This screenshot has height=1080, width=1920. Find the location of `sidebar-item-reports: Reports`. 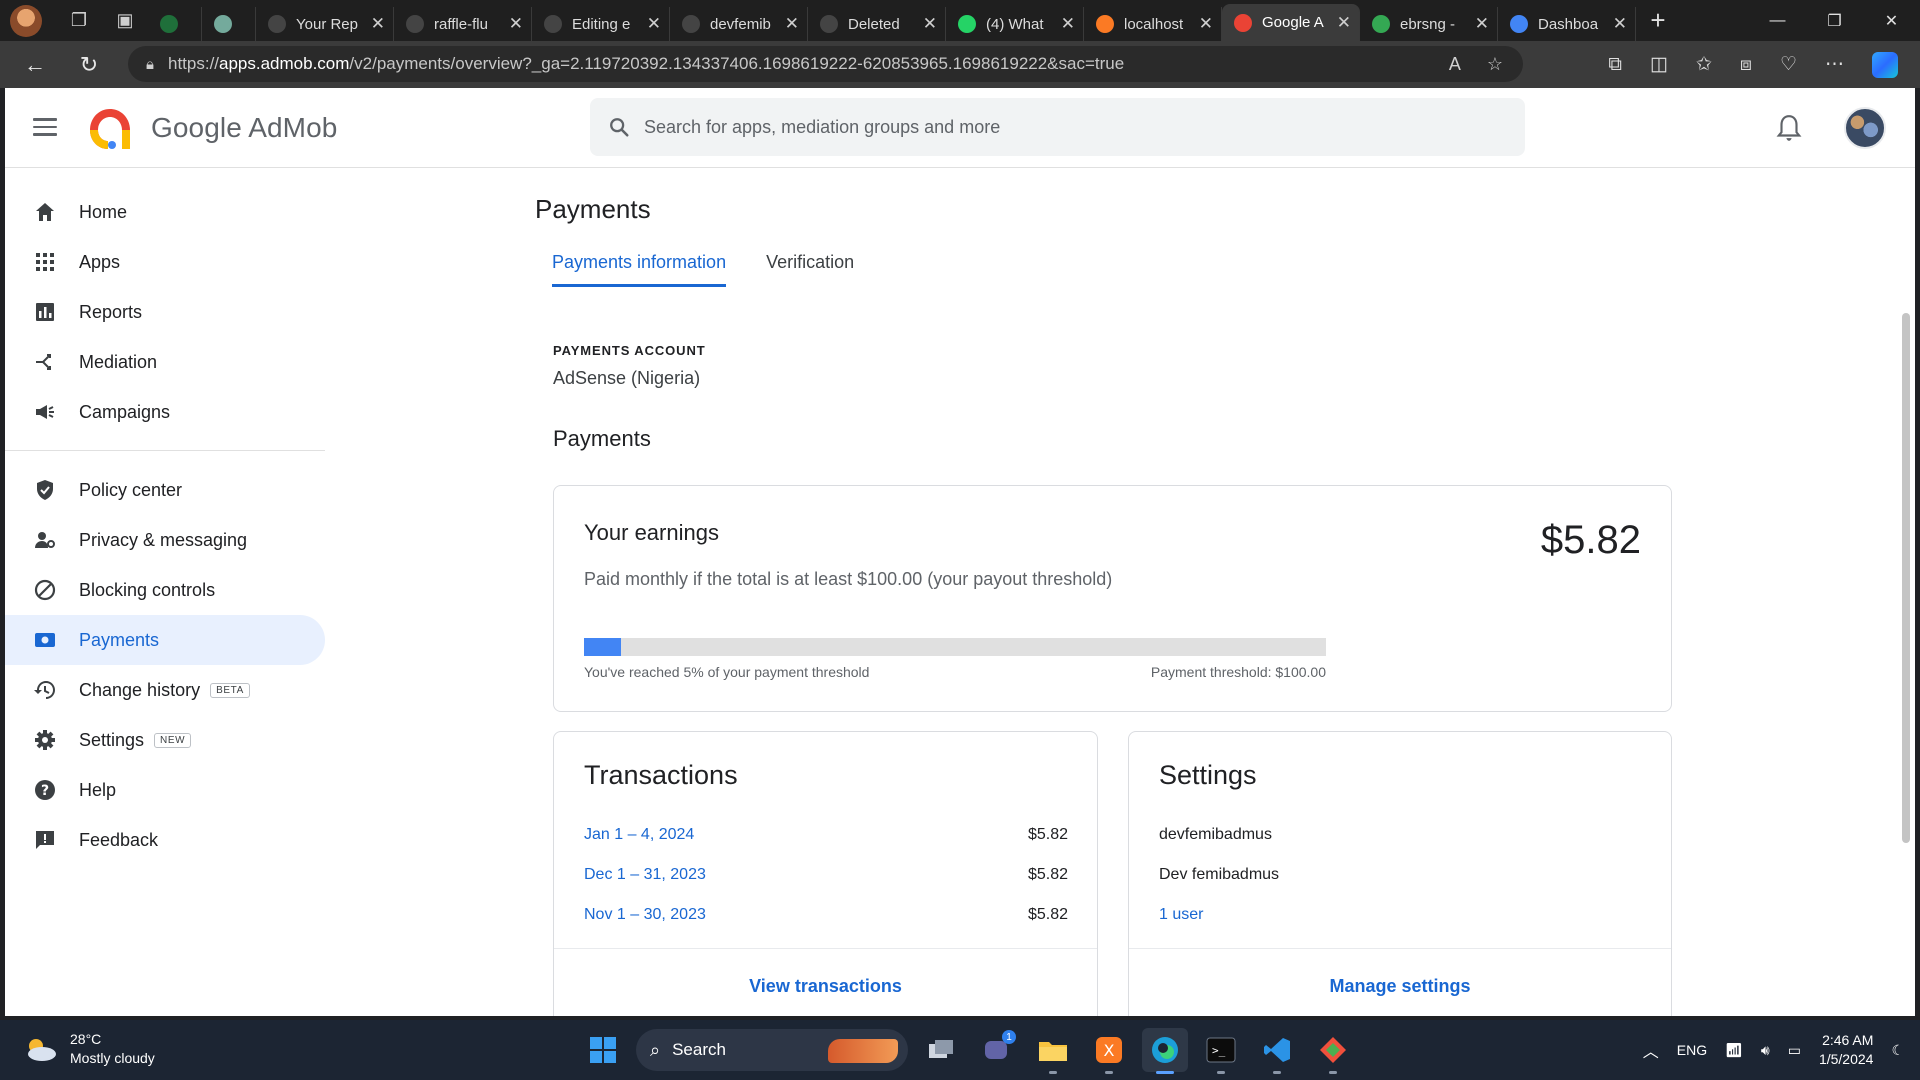

sidebar-item-reports: Reports is located at coordinates (165, 312).